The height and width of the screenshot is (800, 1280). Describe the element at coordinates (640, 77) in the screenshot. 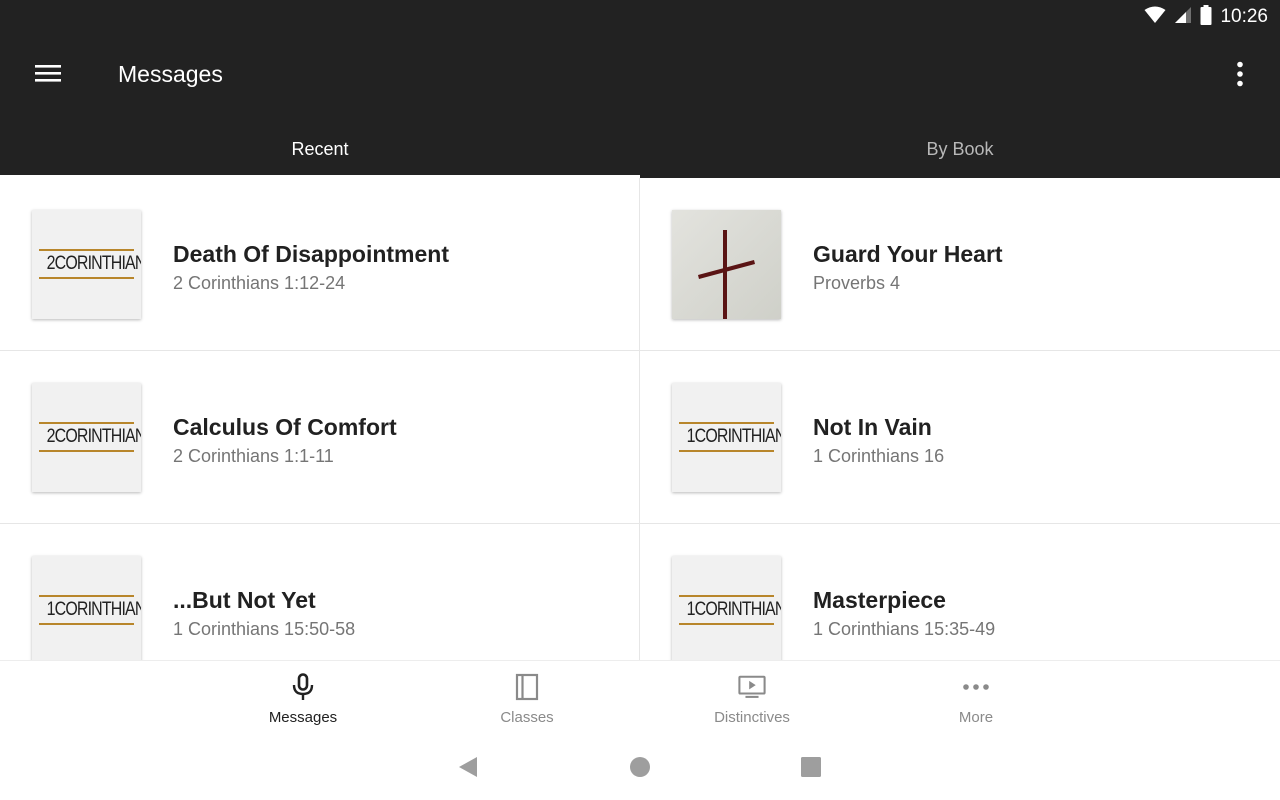

I see `app-bar: Messages` at that location.